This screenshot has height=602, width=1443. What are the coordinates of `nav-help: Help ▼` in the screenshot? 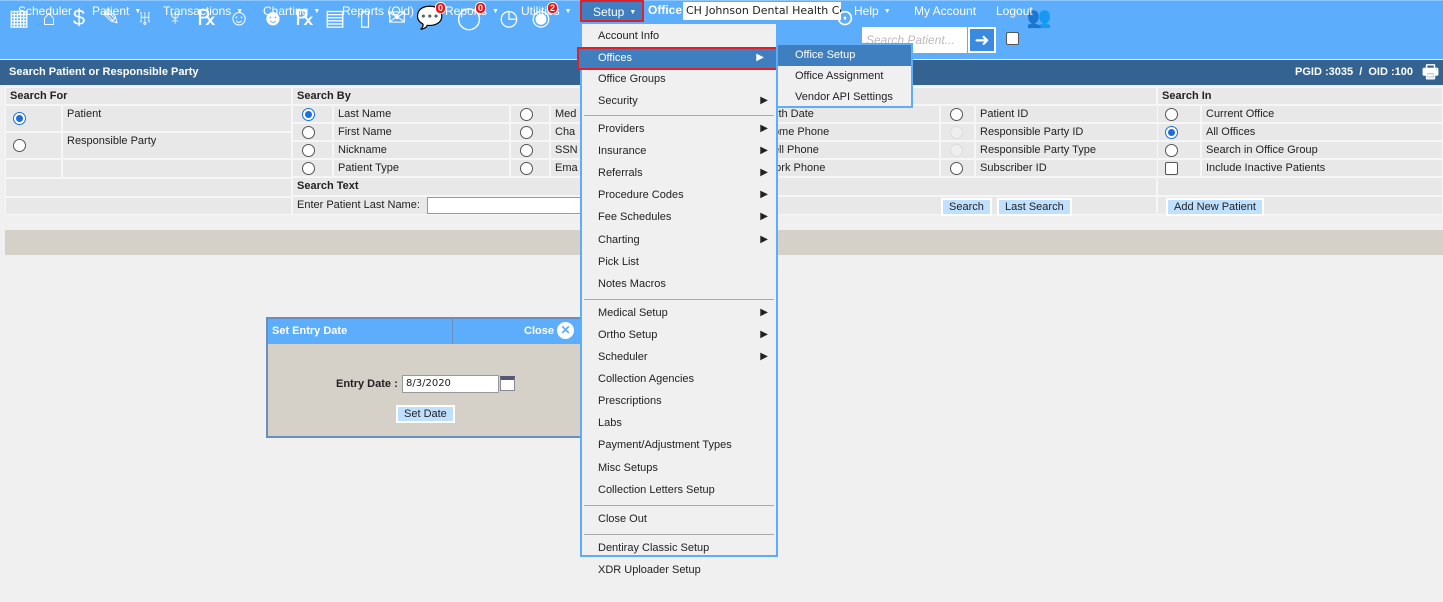 It's located at (872, 11).